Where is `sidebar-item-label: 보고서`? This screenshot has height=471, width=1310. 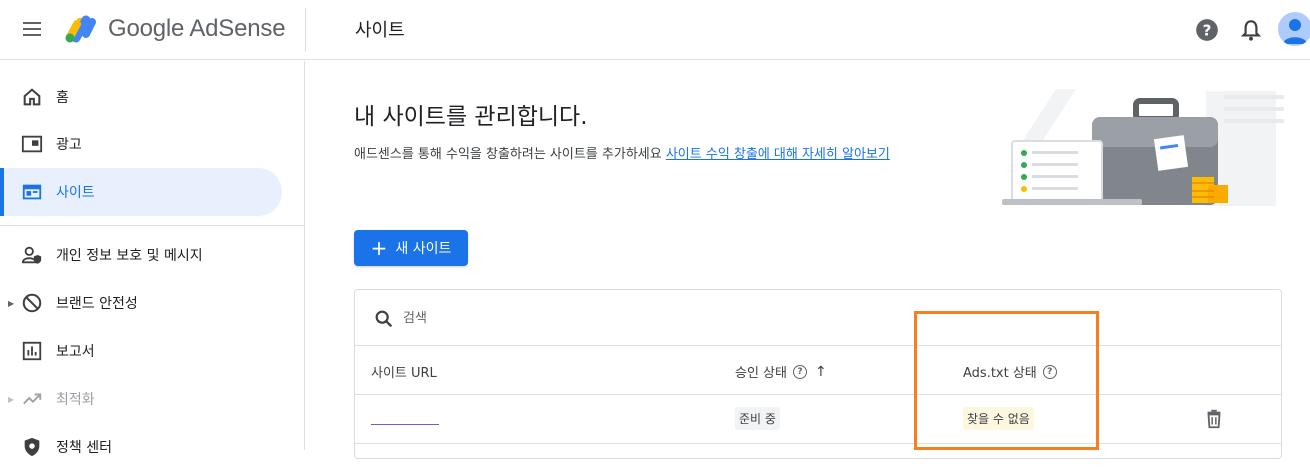
sidebar-item-label: 보고서 is located at coordinates (75, 352).